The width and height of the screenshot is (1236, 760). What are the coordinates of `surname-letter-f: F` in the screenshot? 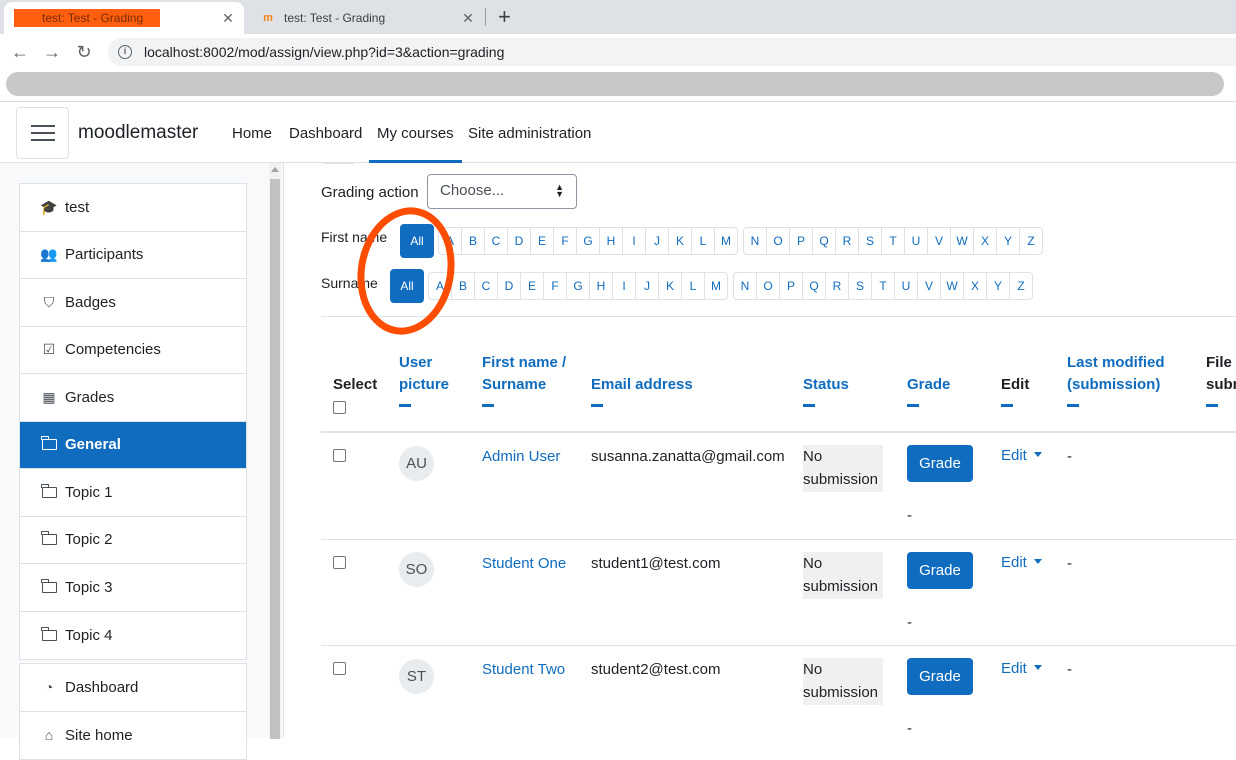 It's located at (555, 286).